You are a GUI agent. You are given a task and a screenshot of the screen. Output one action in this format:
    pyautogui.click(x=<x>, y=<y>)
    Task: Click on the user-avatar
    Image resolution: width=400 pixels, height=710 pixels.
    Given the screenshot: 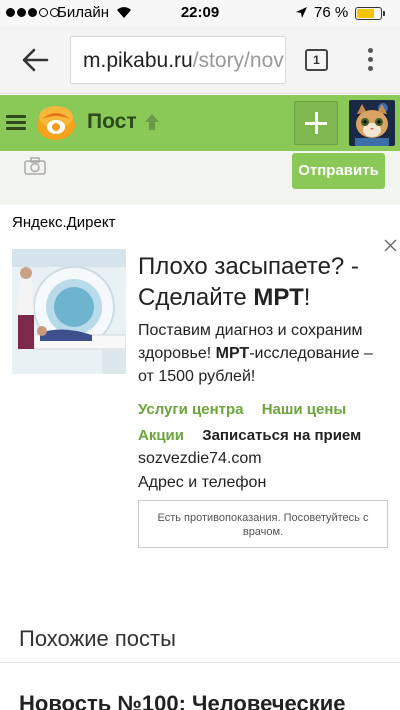 What is the action you would take?
    pyautogui.click(x=372, y=123)
    